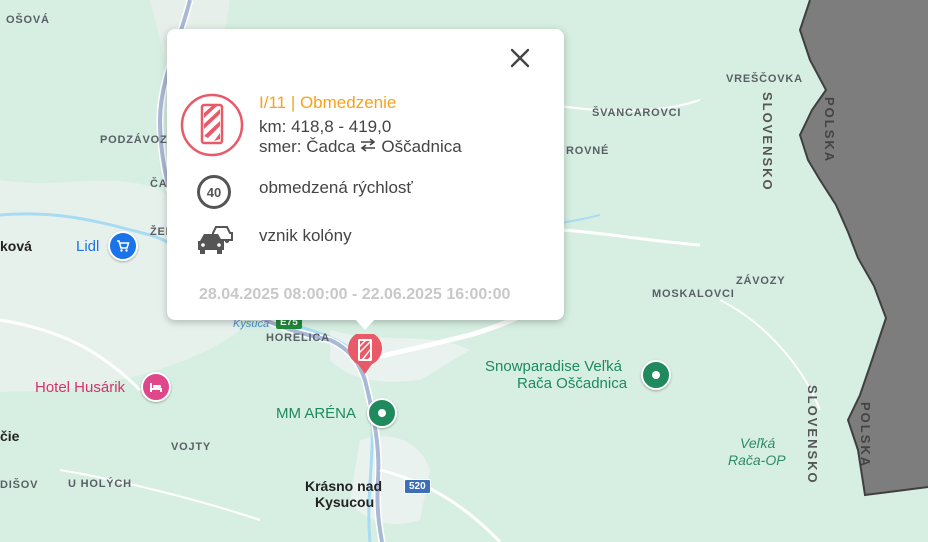 The height and width of the screenshot is (542, 928). Describe the element at coordinates (693, 294) in the screenshot. I see `place-label-moskalovci: MOSKALOVCI` at that location.